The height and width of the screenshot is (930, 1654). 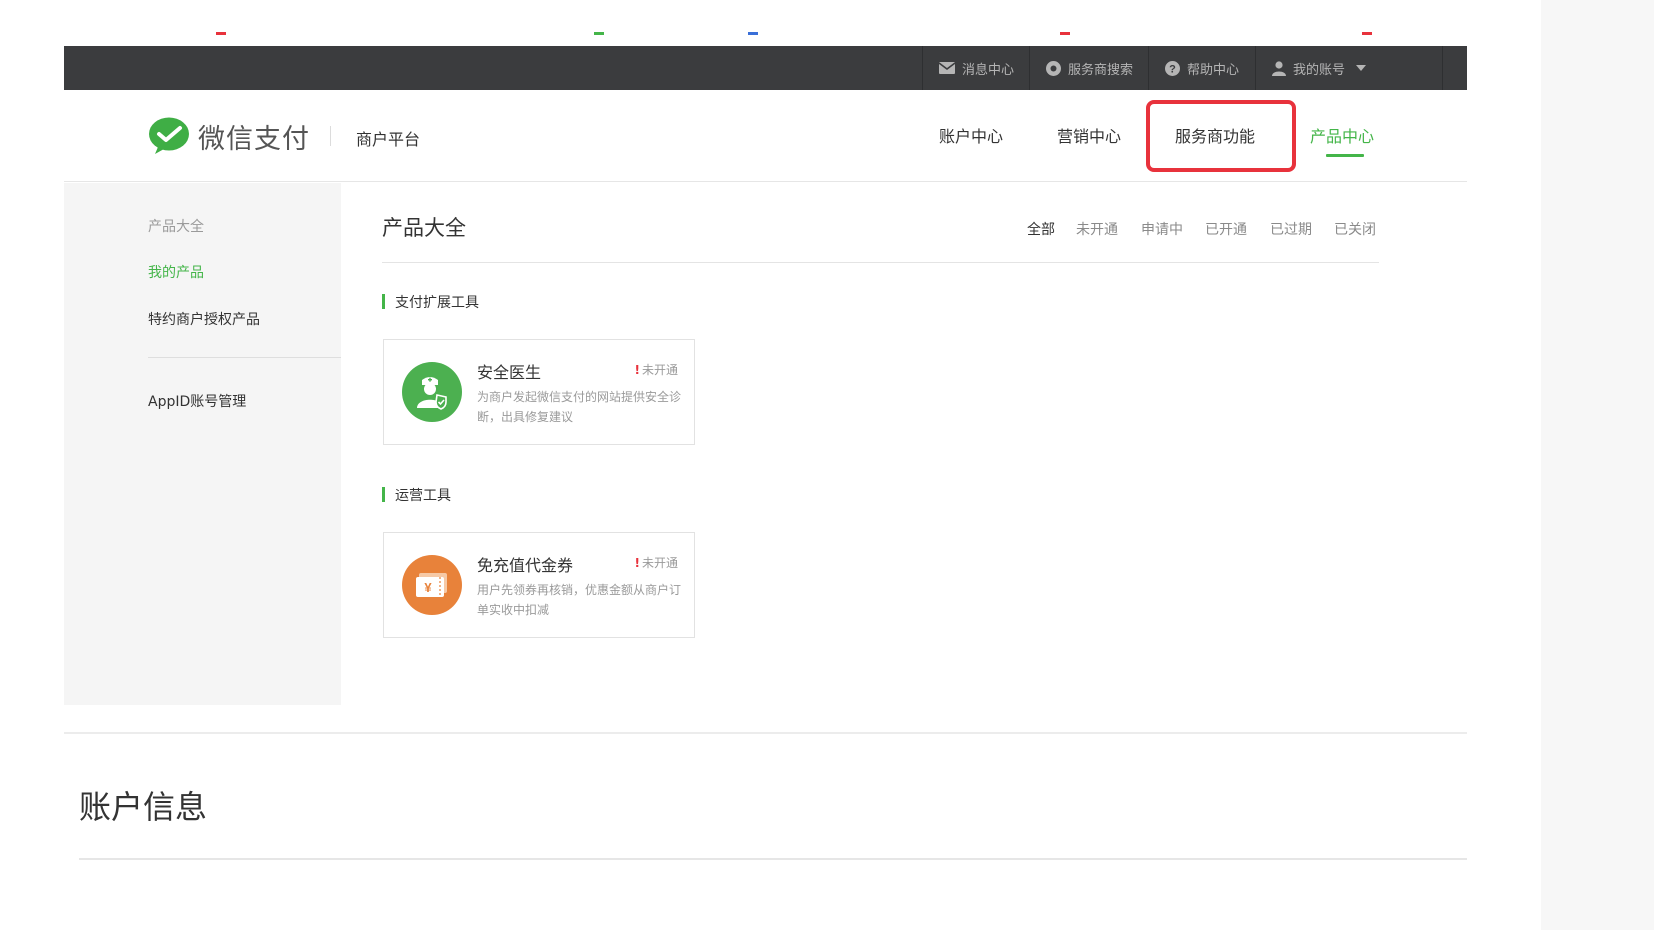 I want to click on topbar-my-account-label: 我的账号, so click(x=1319, y=70).